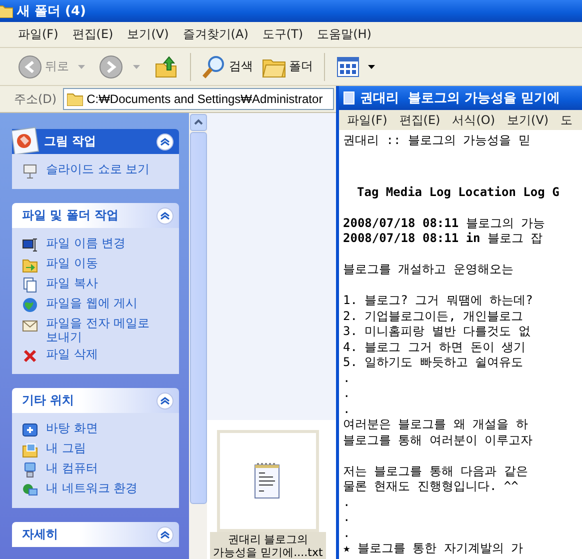 This screenshot has height=559, width=582. I want to click on text-line: 저는 블로그를 통해 다음과 같은, so click(436, 471).